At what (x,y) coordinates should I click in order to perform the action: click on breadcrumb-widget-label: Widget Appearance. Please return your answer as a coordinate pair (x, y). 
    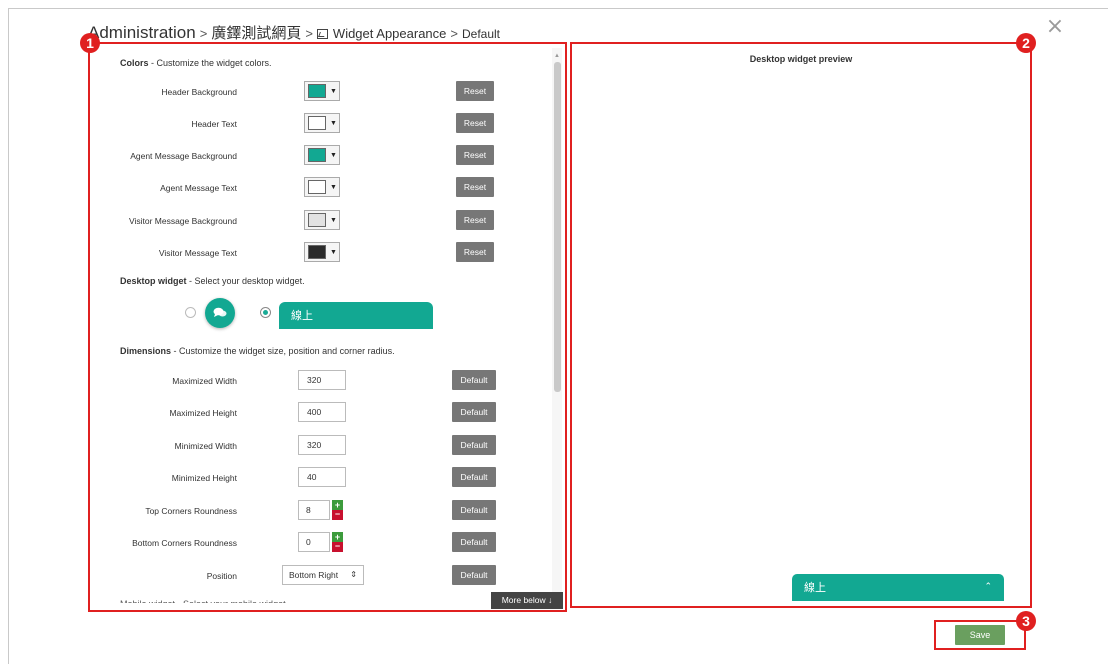
    Looking at the image, I should click on (389, 33).